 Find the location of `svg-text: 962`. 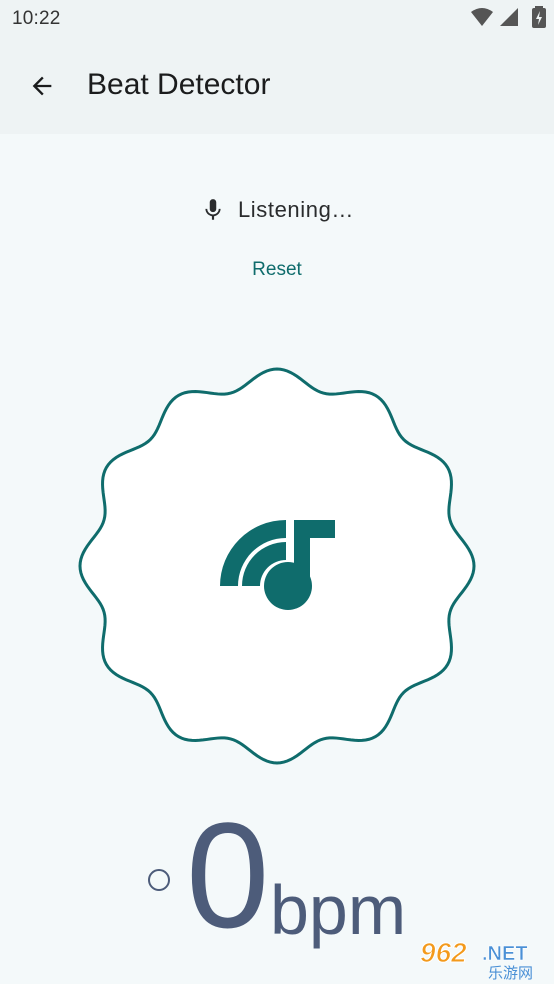

svg-text: 962 is located at coordinates (443, 952).